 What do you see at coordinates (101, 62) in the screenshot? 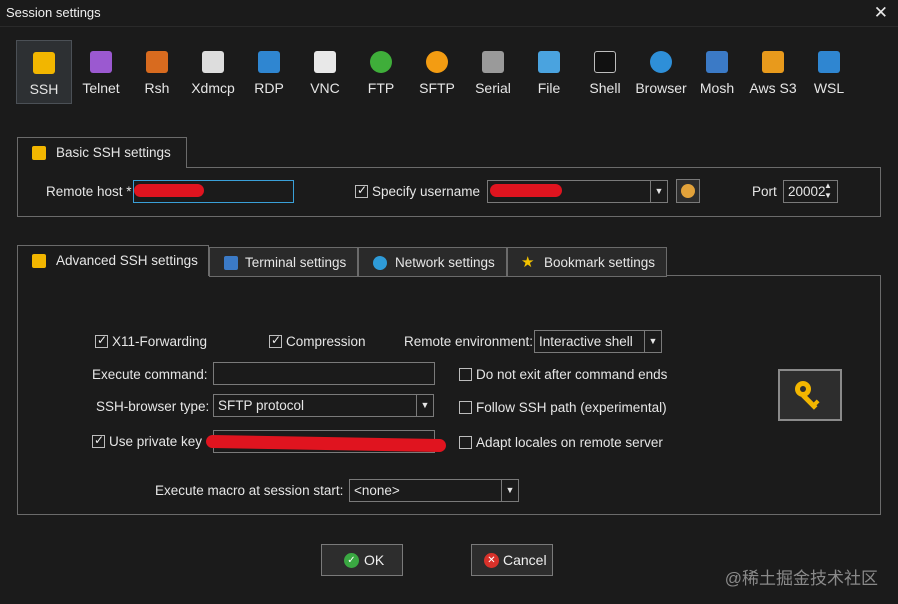
I see `telnet-icon` at bounding box center [101, 62].